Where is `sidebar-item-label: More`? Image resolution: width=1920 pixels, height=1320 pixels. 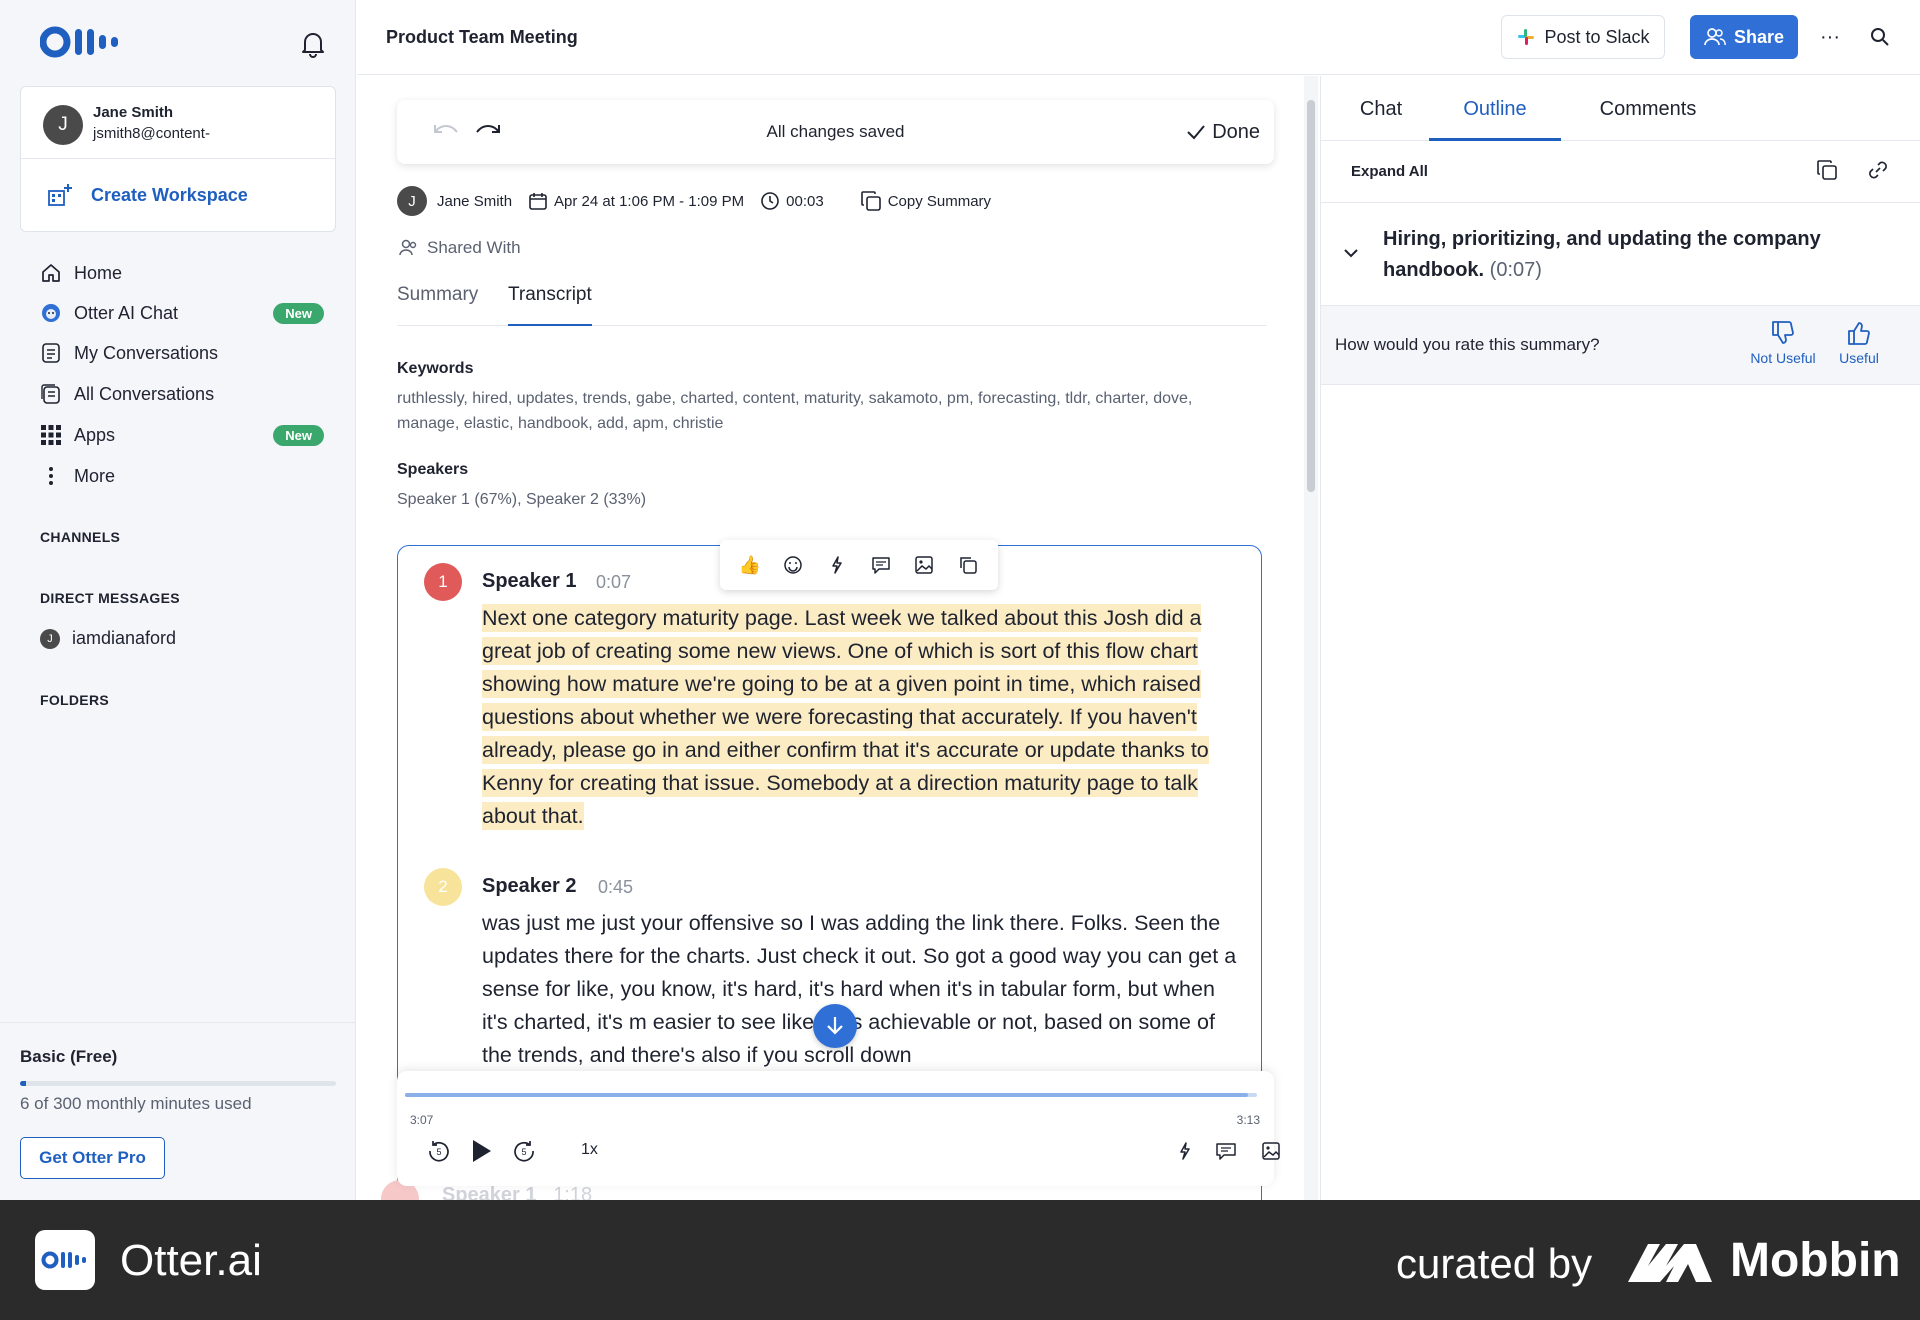
sidebar-item-label: More is located at coordinates (95, 475).